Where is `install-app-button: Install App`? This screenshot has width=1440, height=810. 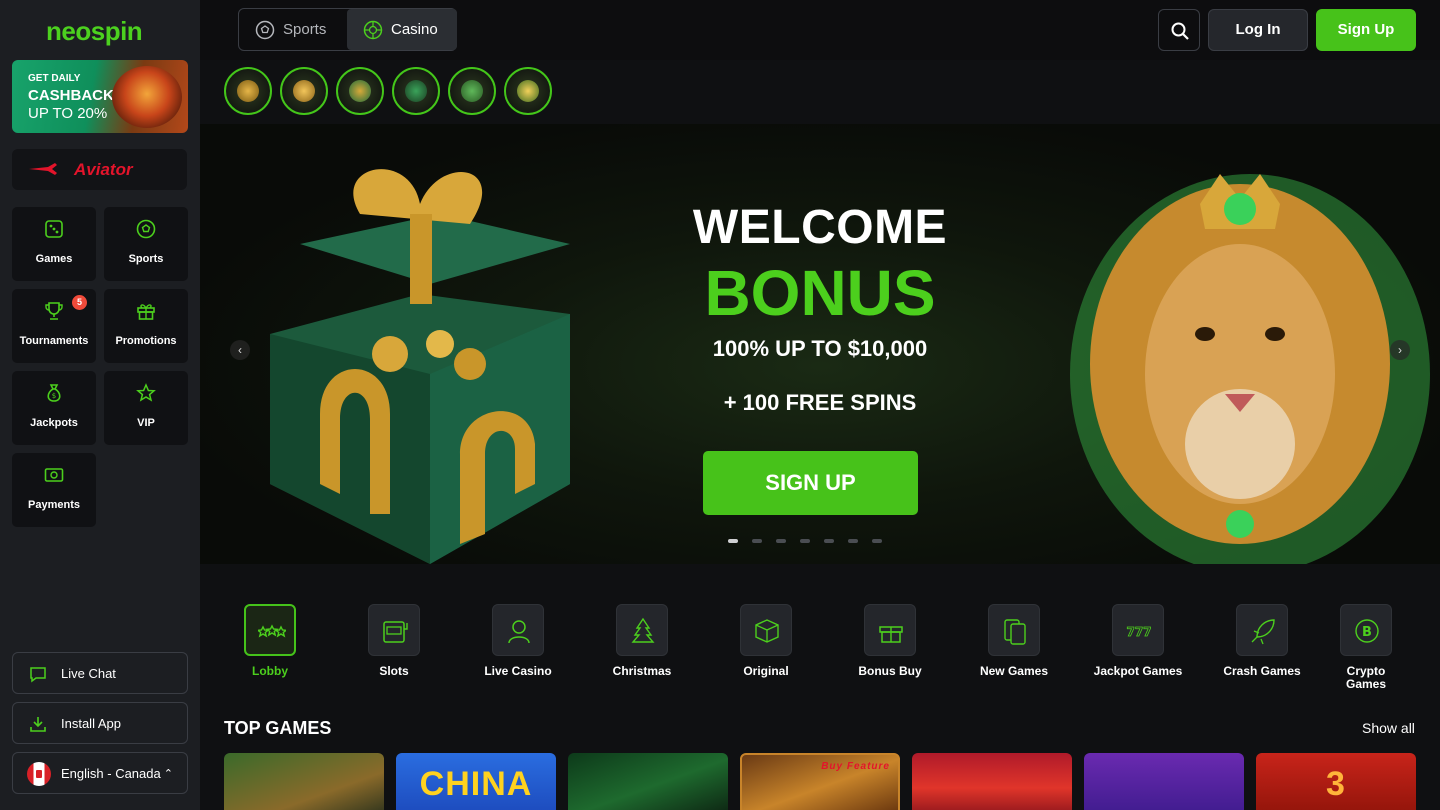
install-app-button: Install App is located at coordinates (100, 723).